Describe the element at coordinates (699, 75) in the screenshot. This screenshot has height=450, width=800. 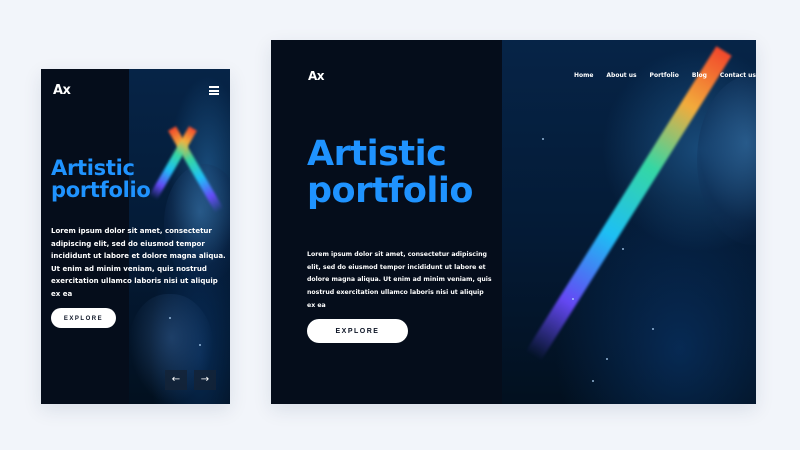
I see `nav-blog: Blog` at that location.